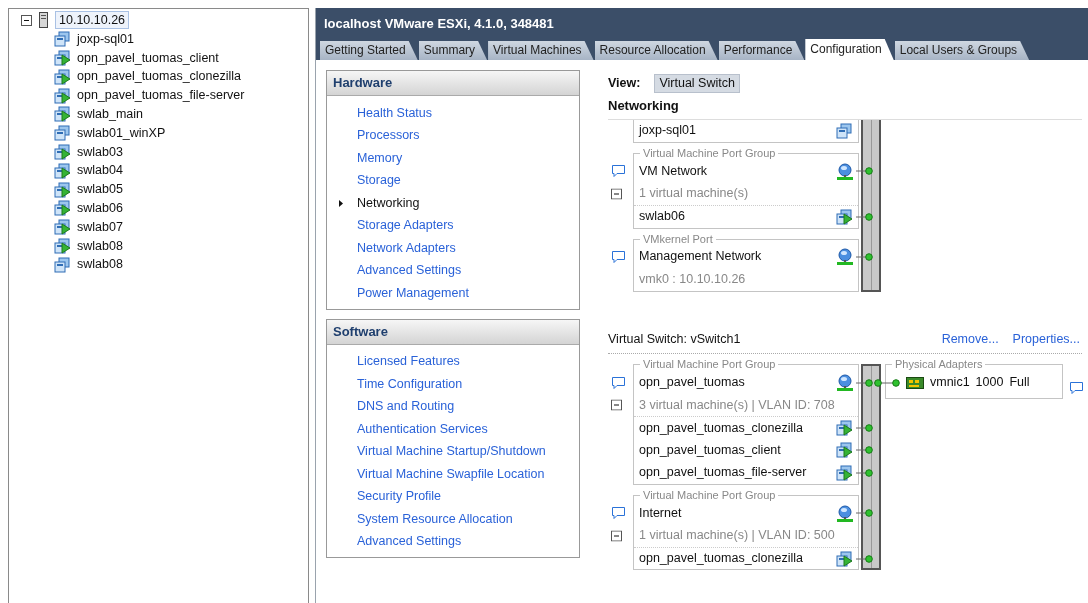  I want to click on section-link: System Resource Allocation, so click(453, 519).